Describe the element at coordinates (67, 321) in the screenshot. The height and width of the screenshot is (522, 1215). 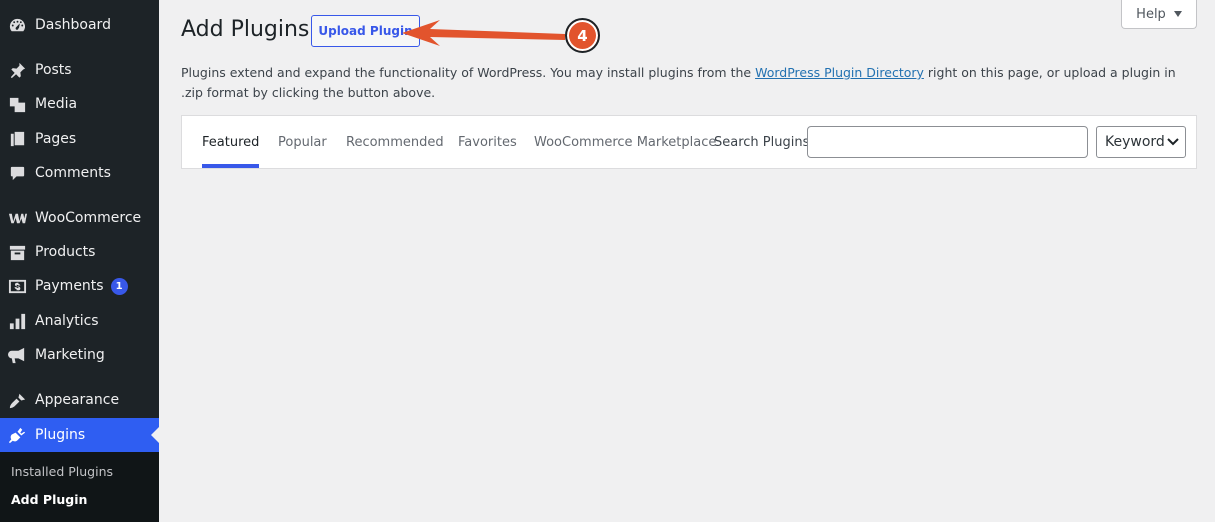
I see `menu-label: Analytics` at that location.